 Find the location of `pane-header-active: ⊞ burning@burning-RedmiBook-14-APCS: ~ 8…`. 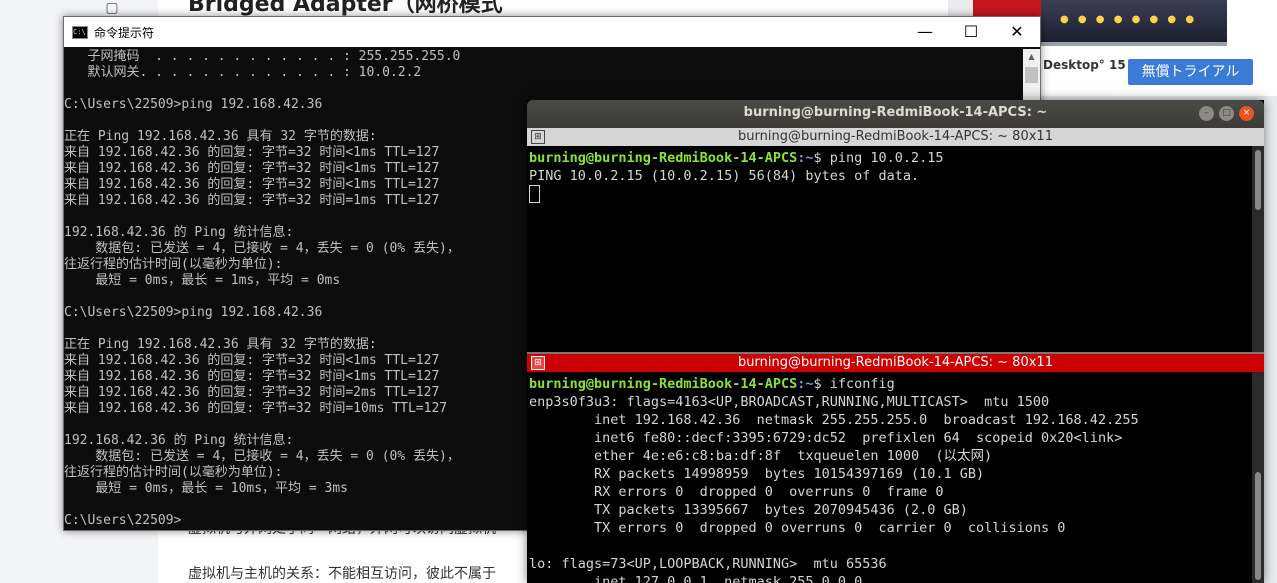

pane-header-active: ⊞ burning@burning-RedmiBook-14-APCS: ~ 8… is located at coordinates (895, 363).